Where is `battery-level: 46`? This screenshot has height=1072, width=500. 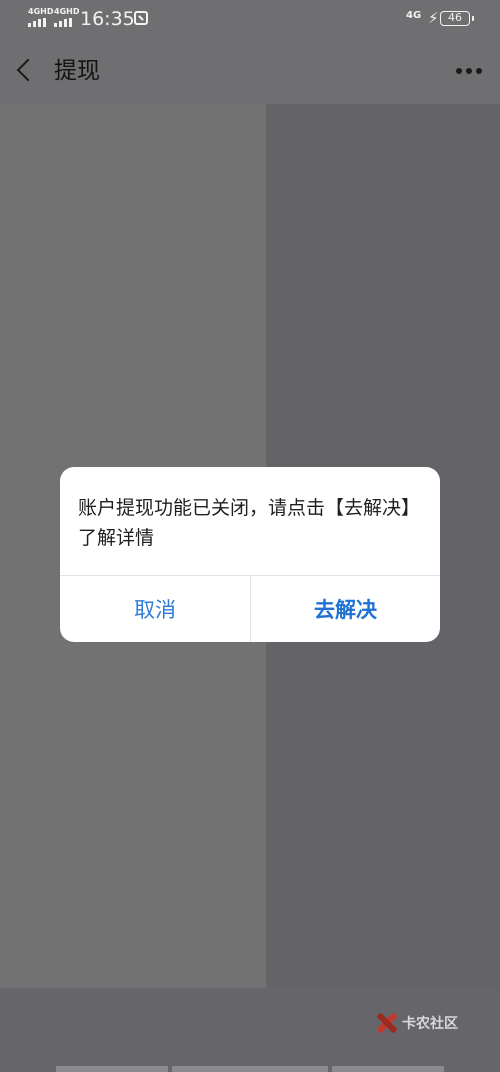
battery-level: 46 is located at coordinates (455, 17).